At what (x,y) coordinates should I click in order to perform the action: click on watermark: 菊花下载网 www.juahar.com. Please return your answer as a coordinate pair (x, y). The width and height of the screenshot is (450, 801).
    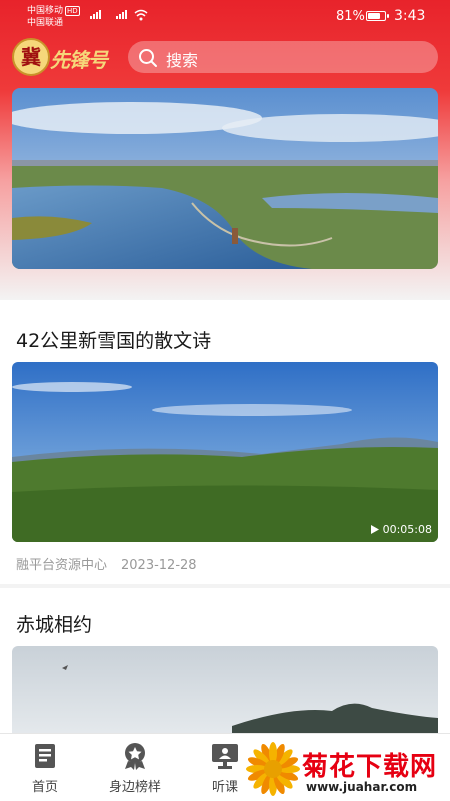
    Looking at the image, I should click on (347, 770).